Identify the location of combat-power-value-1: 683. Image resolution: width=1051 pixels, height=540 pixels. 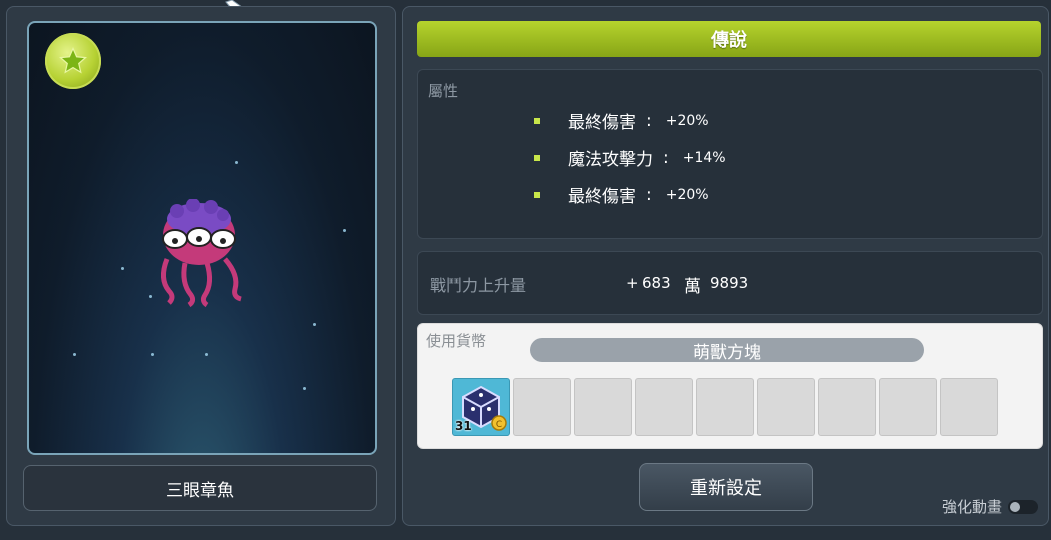
(656, 283).